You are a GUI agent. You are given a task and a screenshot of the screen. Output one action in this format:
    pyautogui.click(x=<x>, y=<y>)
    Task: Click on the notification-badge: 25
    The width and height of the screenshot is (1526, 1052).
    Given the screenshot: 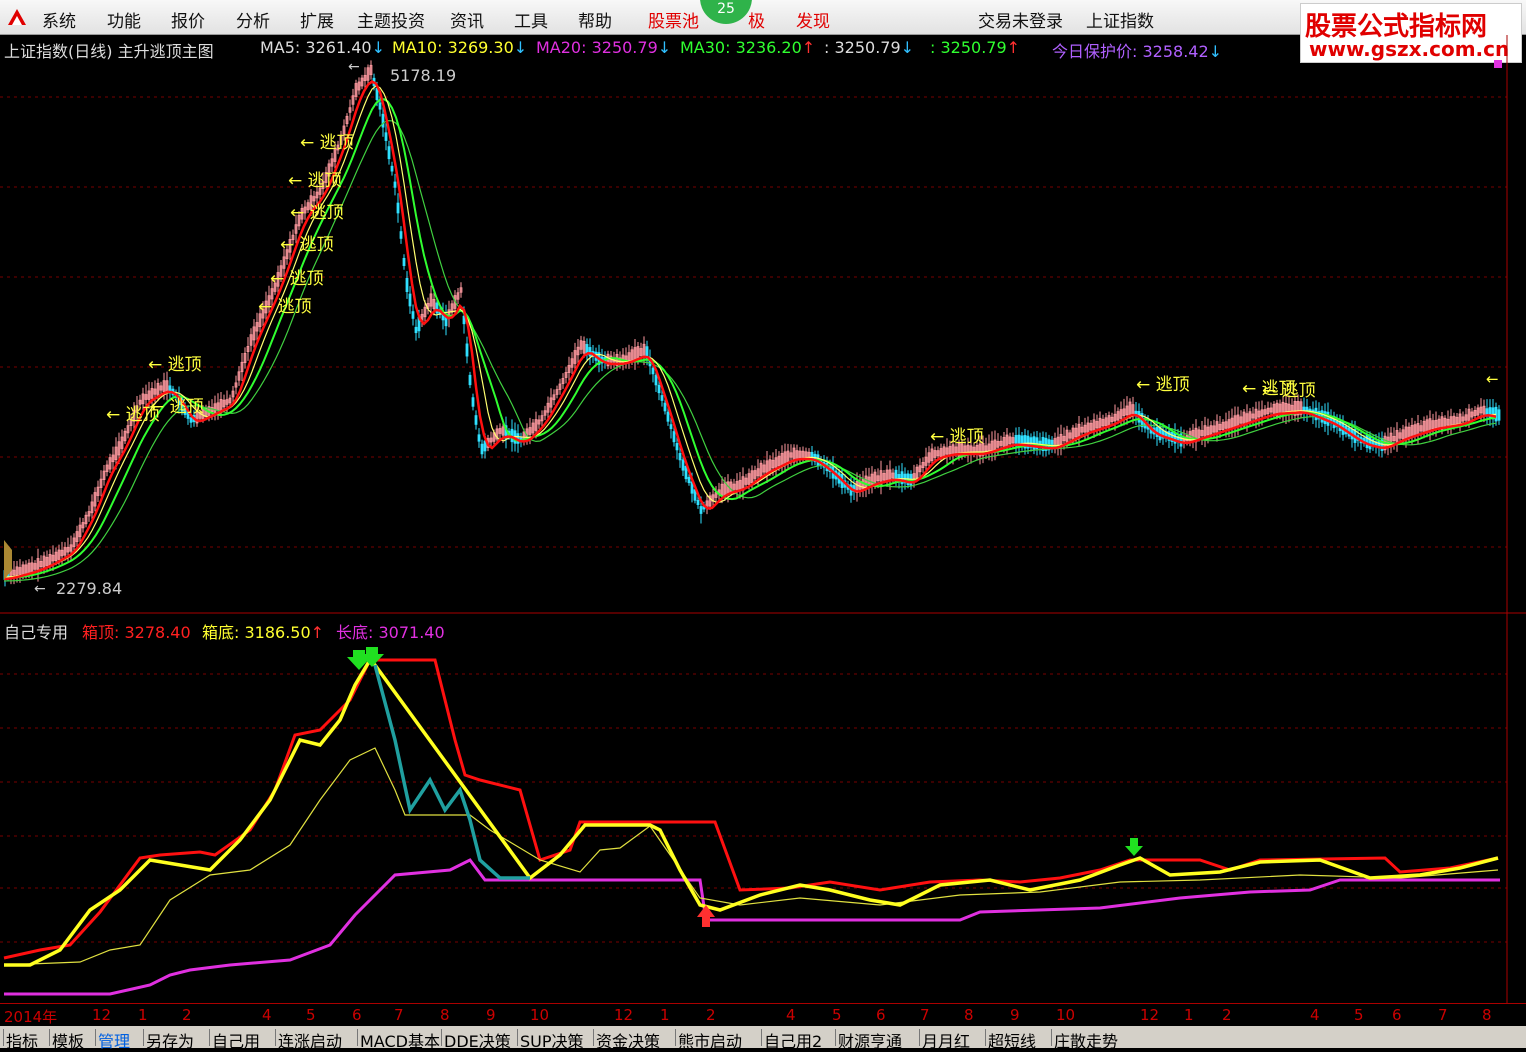 What is the action you would take?
    pyautogui.click(x=726, y=12)
    